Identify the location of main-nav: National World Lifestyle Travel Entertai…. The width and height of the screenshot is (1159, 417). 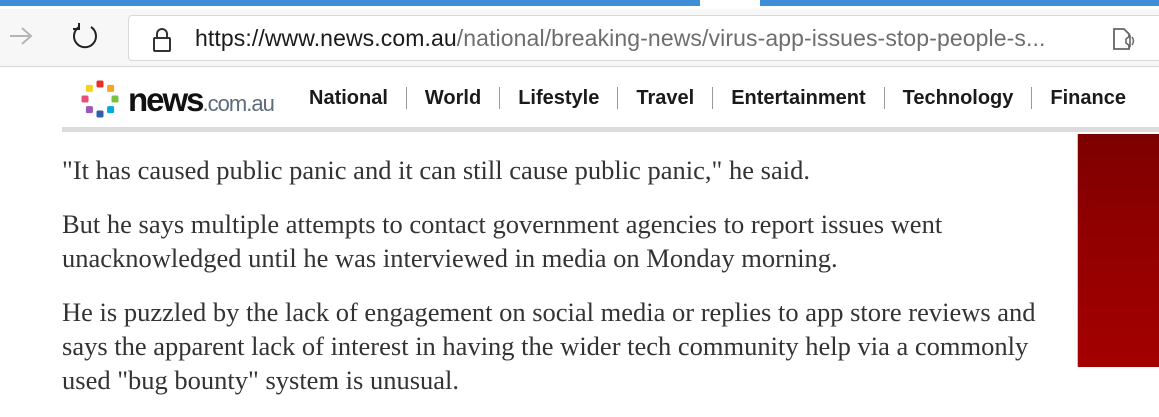
(718, 98).